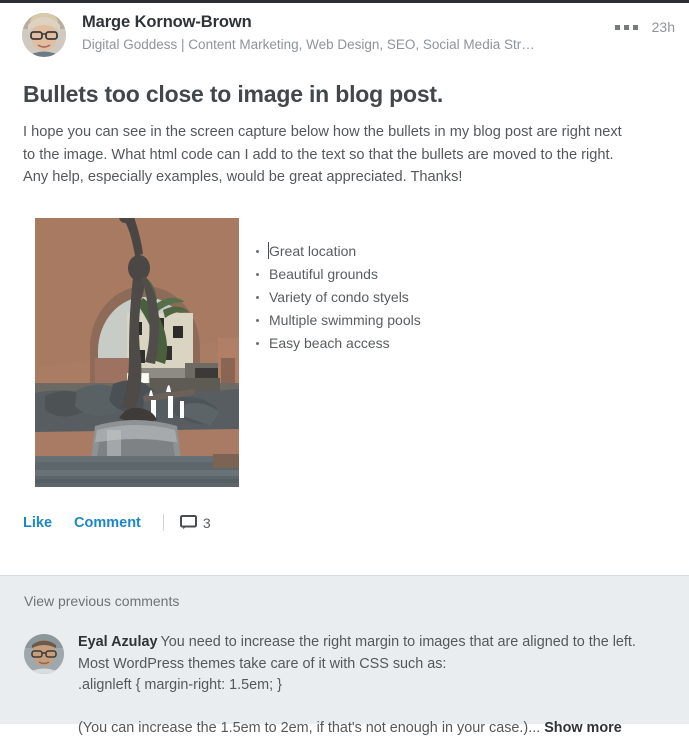 The height and width of the screenshot is (739, 689). I want to click on comment-count-value: 3, so click(206, 522).